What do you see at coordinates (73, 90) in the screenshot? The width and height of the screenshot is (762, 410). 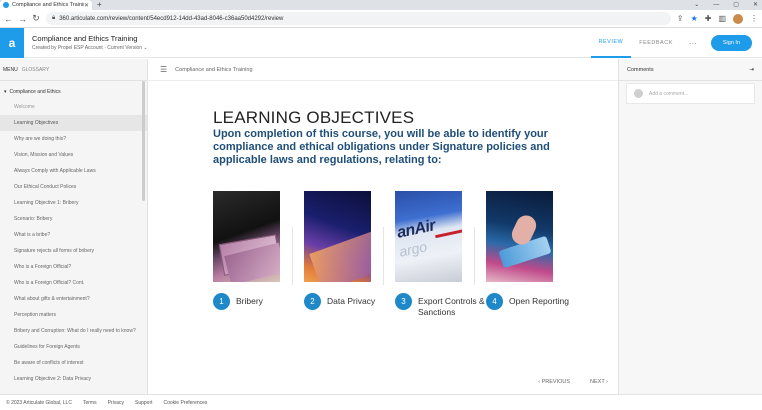 I see `section-header: ▾ Compliance and Ethics` at bounding box center [73, 90].